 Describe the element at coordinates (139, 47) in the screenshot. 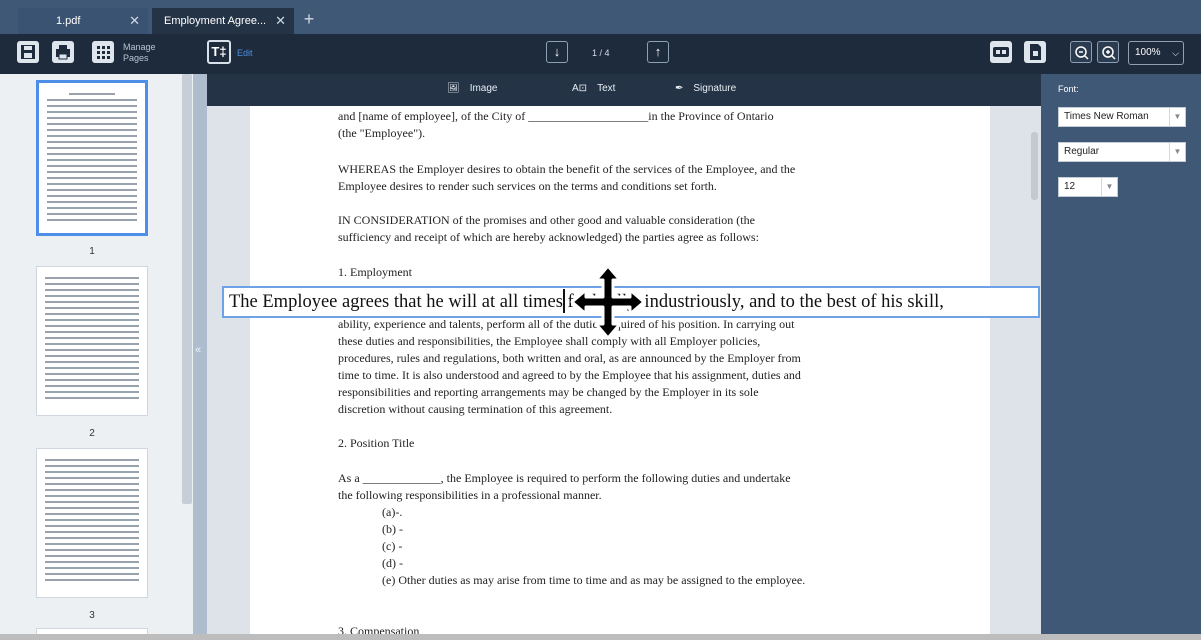

I see `manage-pages-label: Manage` at that location.